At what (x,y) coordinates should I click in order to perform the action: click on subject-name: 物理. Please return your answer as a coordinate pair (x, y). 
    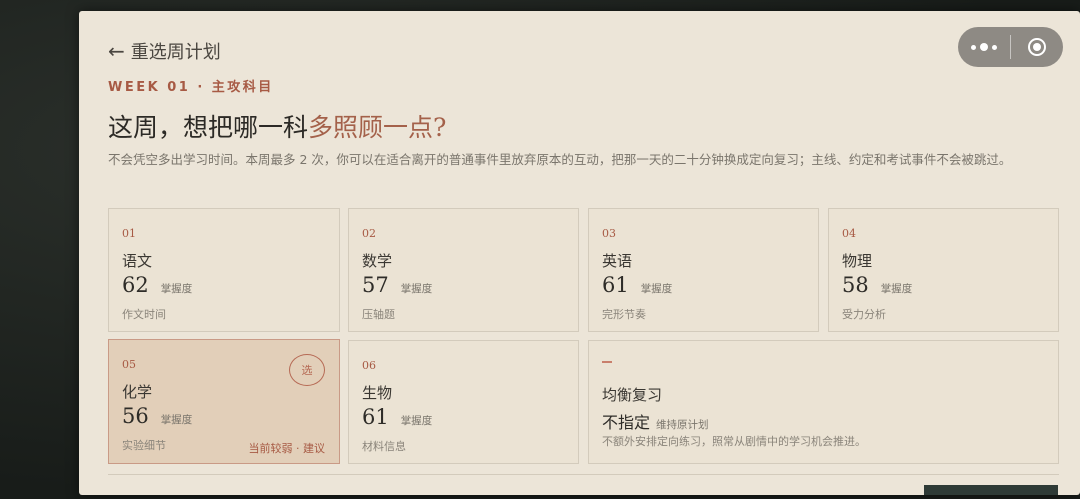
    Looking at the image, I should click on (857, 261).